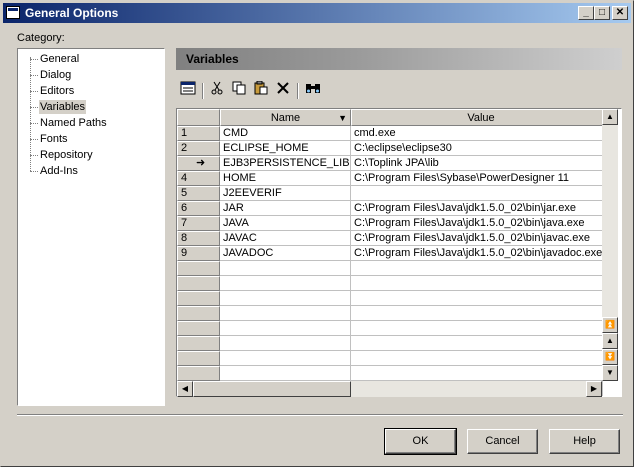 The height and width of the screenshot is (467, 634). Describe the element at coordinates (66, 155) in the screenshot. I see `category-item-repository: Repository` at that location.